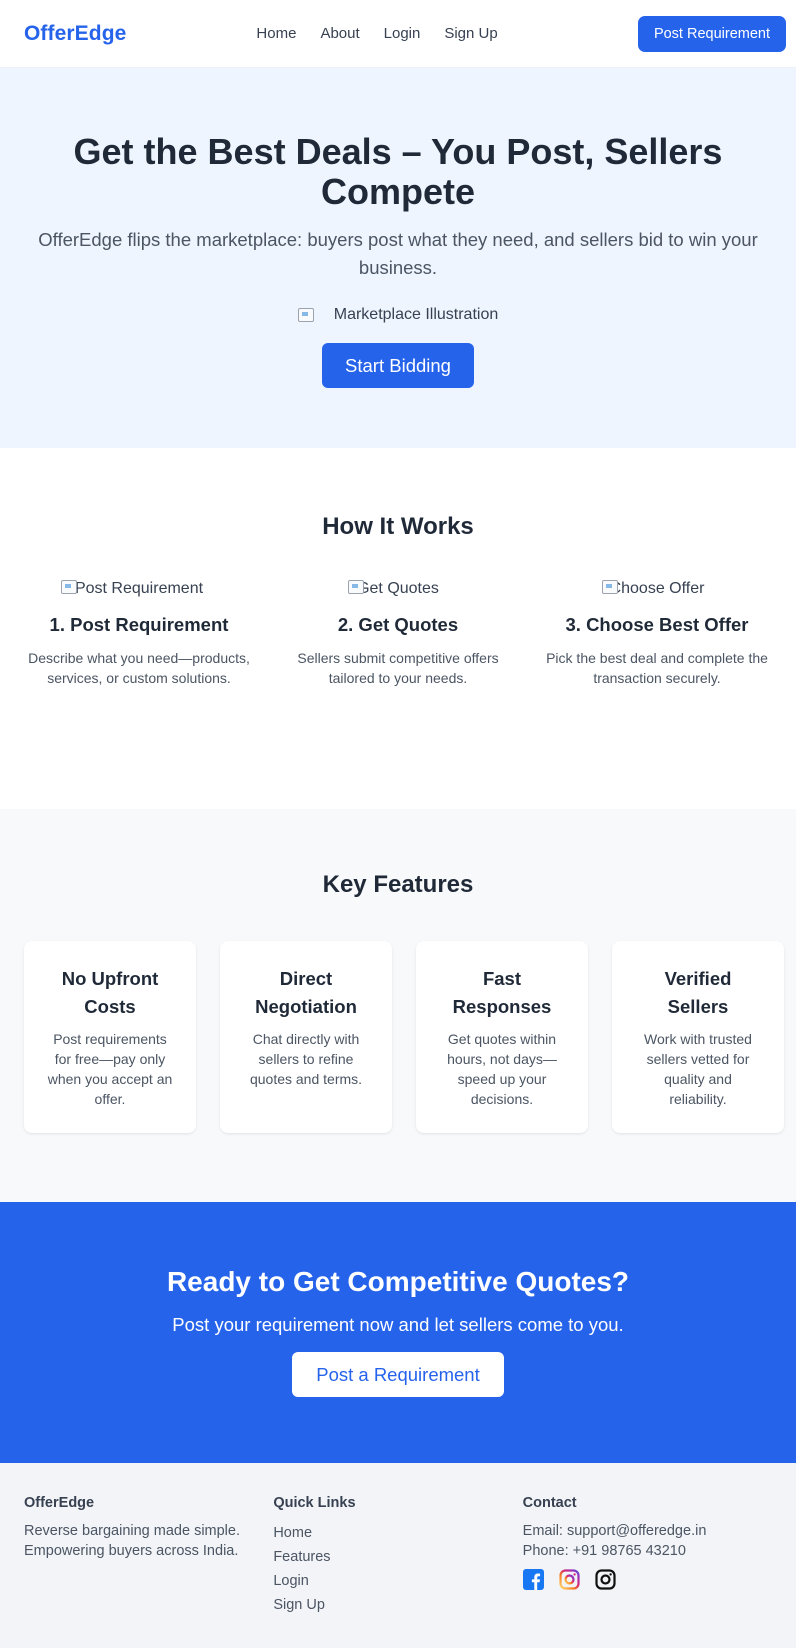 The image size is (796, 1648). What do you see at coordinates (657, 624) in the screenshot?
I see `step-title: 3. Choose Best Offer` at bounding box center [657, 624].